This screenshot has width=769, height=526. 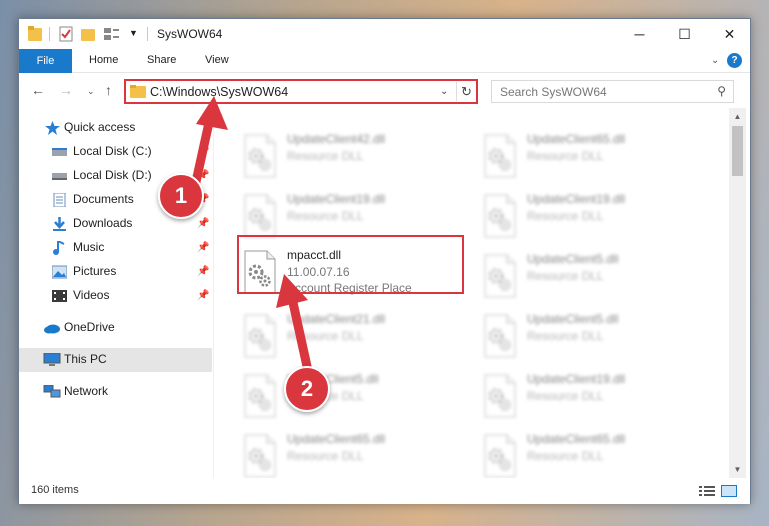 I want to click on sidebar-item-videos: Videos 📌, so click(x=115, y=296).